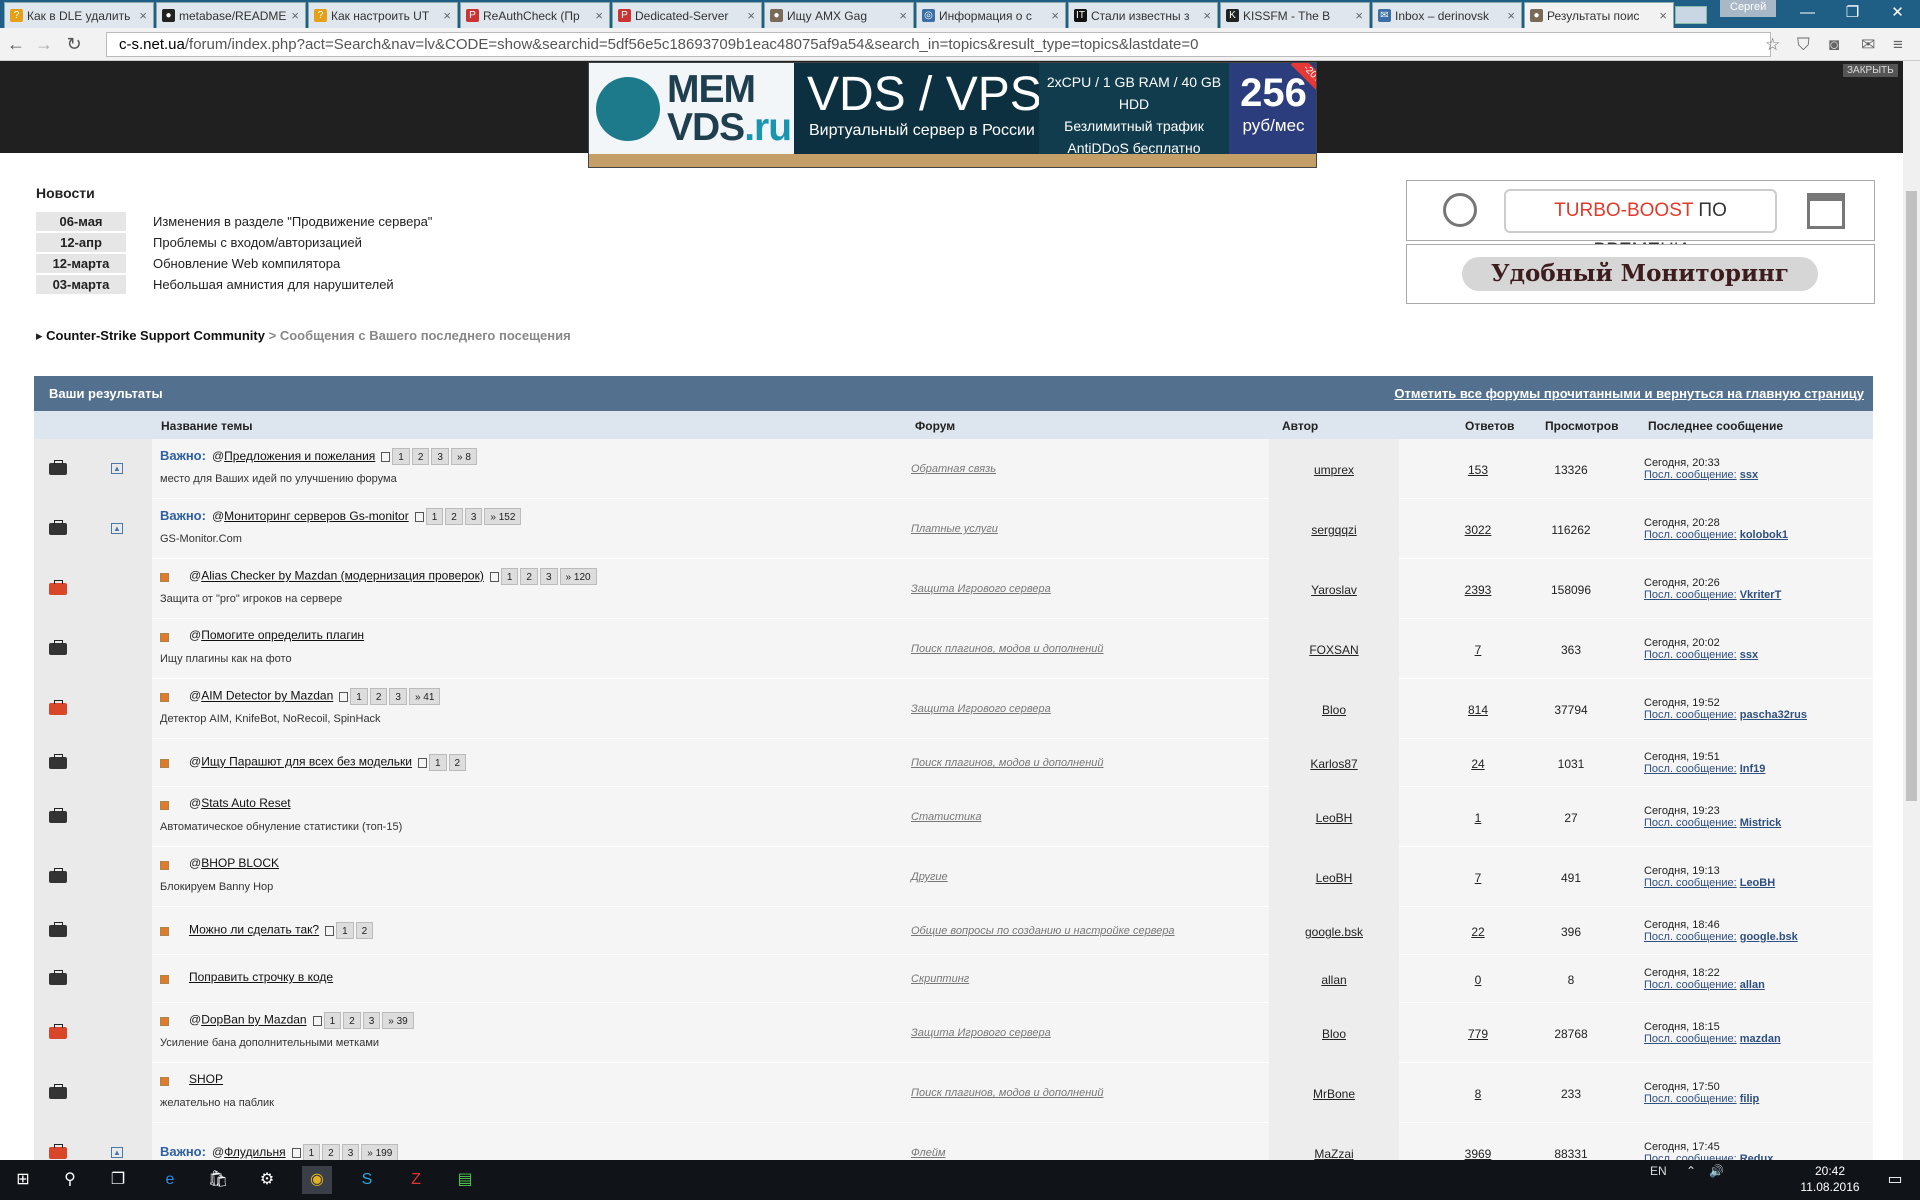 This screenshot has width=1920, height=1200. Describe the element at coordinates (231, 15) in the screenshot. I see `tab: ● metabase/README ×` at that location.